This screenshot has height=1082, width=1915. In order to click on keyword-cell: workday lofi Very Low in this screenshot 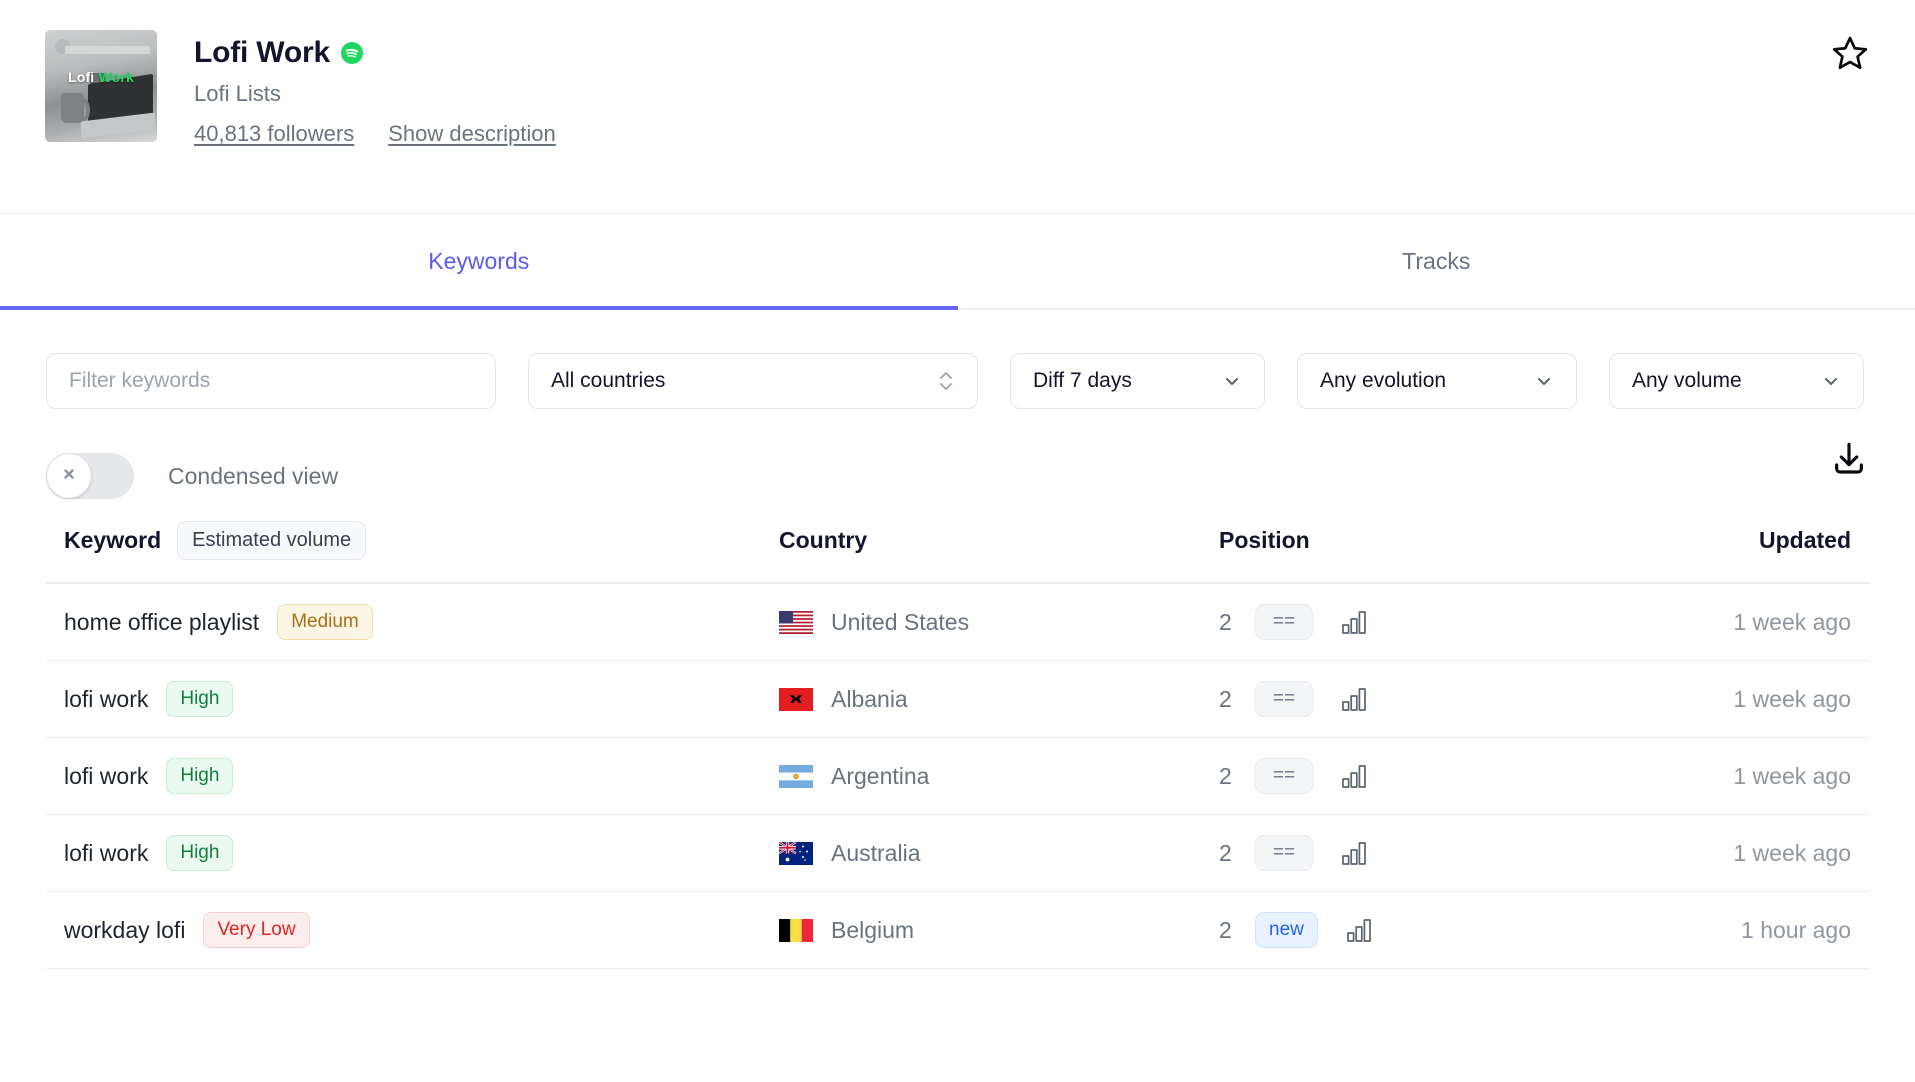, I will do `click(421, 930)`.